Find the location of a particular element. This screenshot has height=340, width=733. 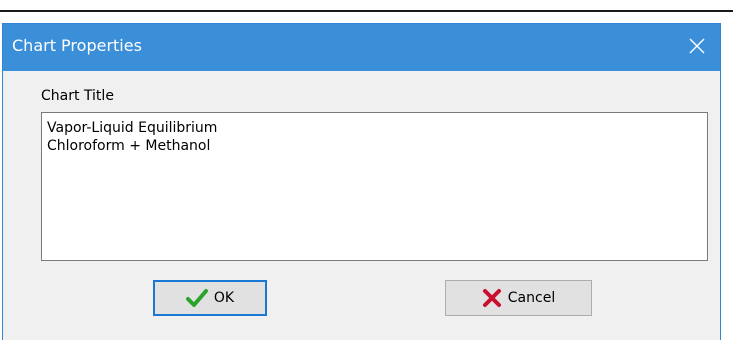

x-mark-icon is located at coordinates (492, 298).